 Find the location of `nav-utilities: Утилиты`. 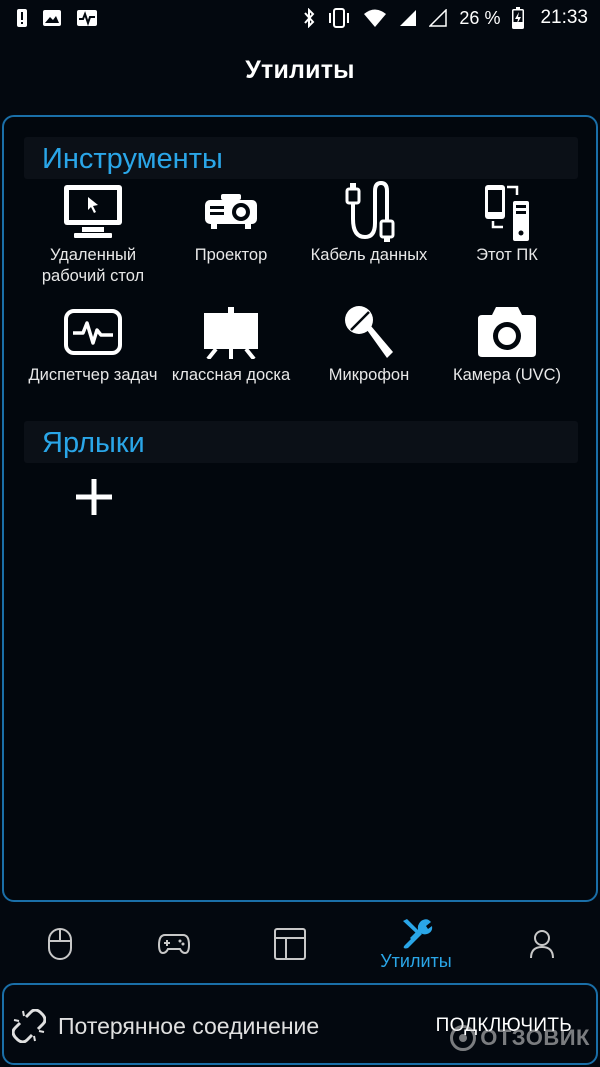

nav-utilities: Утилиты is located at coordinates (416, 944).